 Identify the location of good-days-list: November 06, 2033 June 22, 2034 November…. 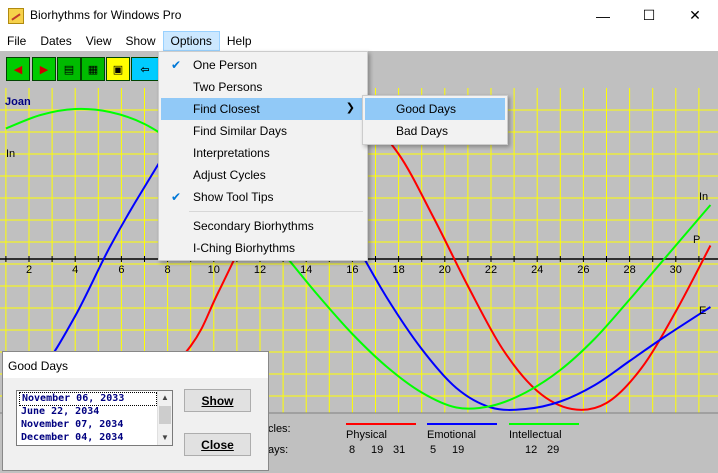
(94, 418).